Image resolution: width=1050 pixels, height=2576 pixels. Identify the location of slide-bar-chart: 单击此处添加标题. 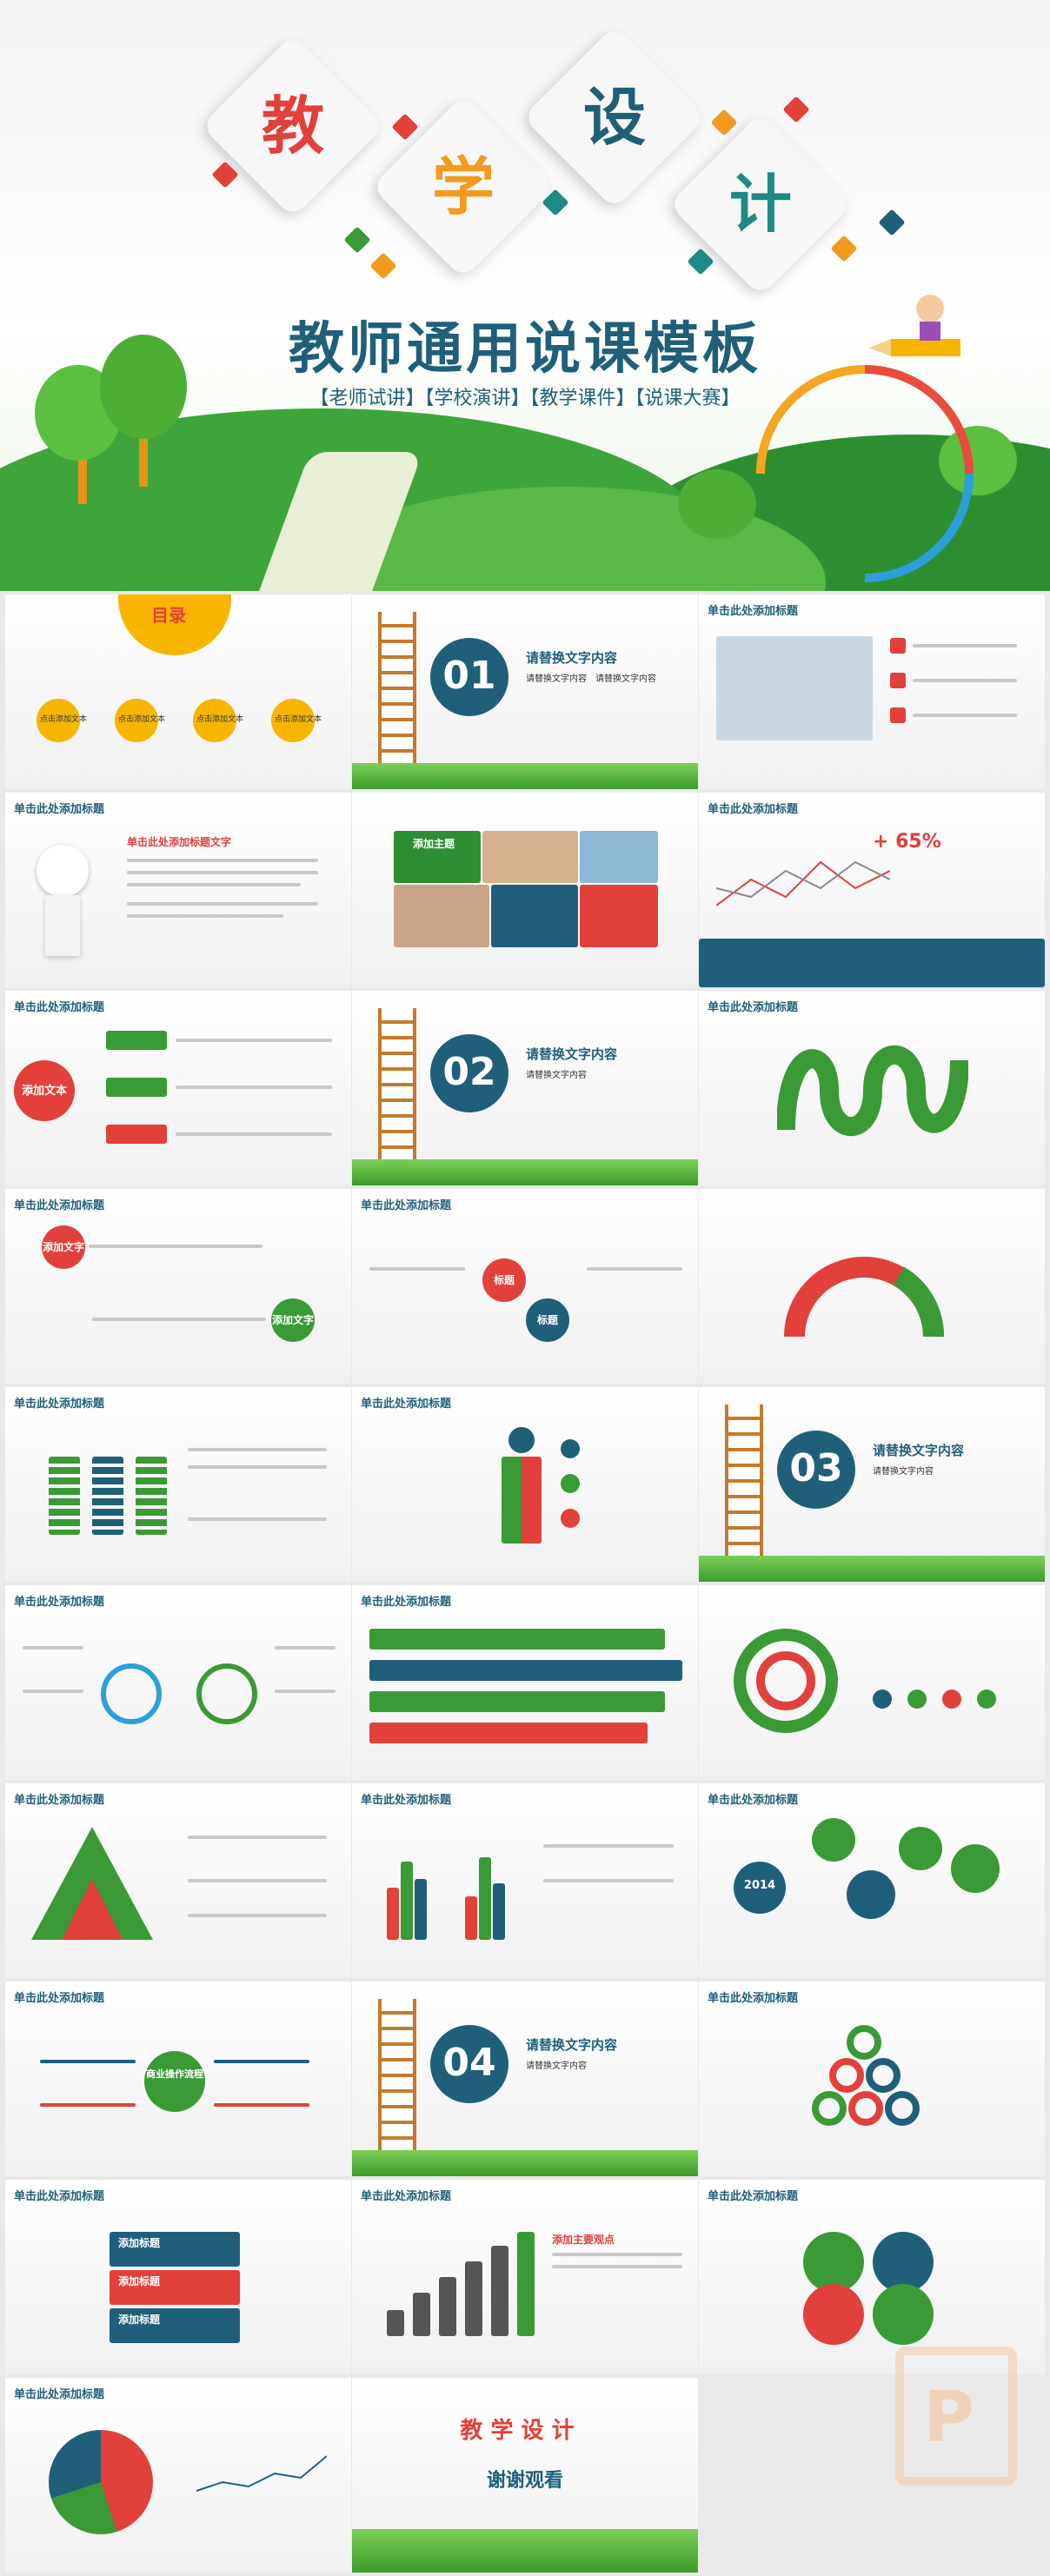
(525, 1880).